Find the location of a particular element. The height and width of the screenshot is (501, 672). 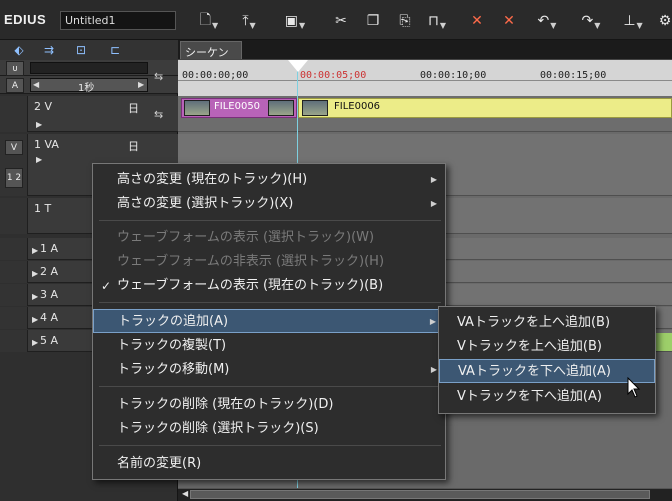

track-1va-name: 1 VA is located at coordinates (46, 144).